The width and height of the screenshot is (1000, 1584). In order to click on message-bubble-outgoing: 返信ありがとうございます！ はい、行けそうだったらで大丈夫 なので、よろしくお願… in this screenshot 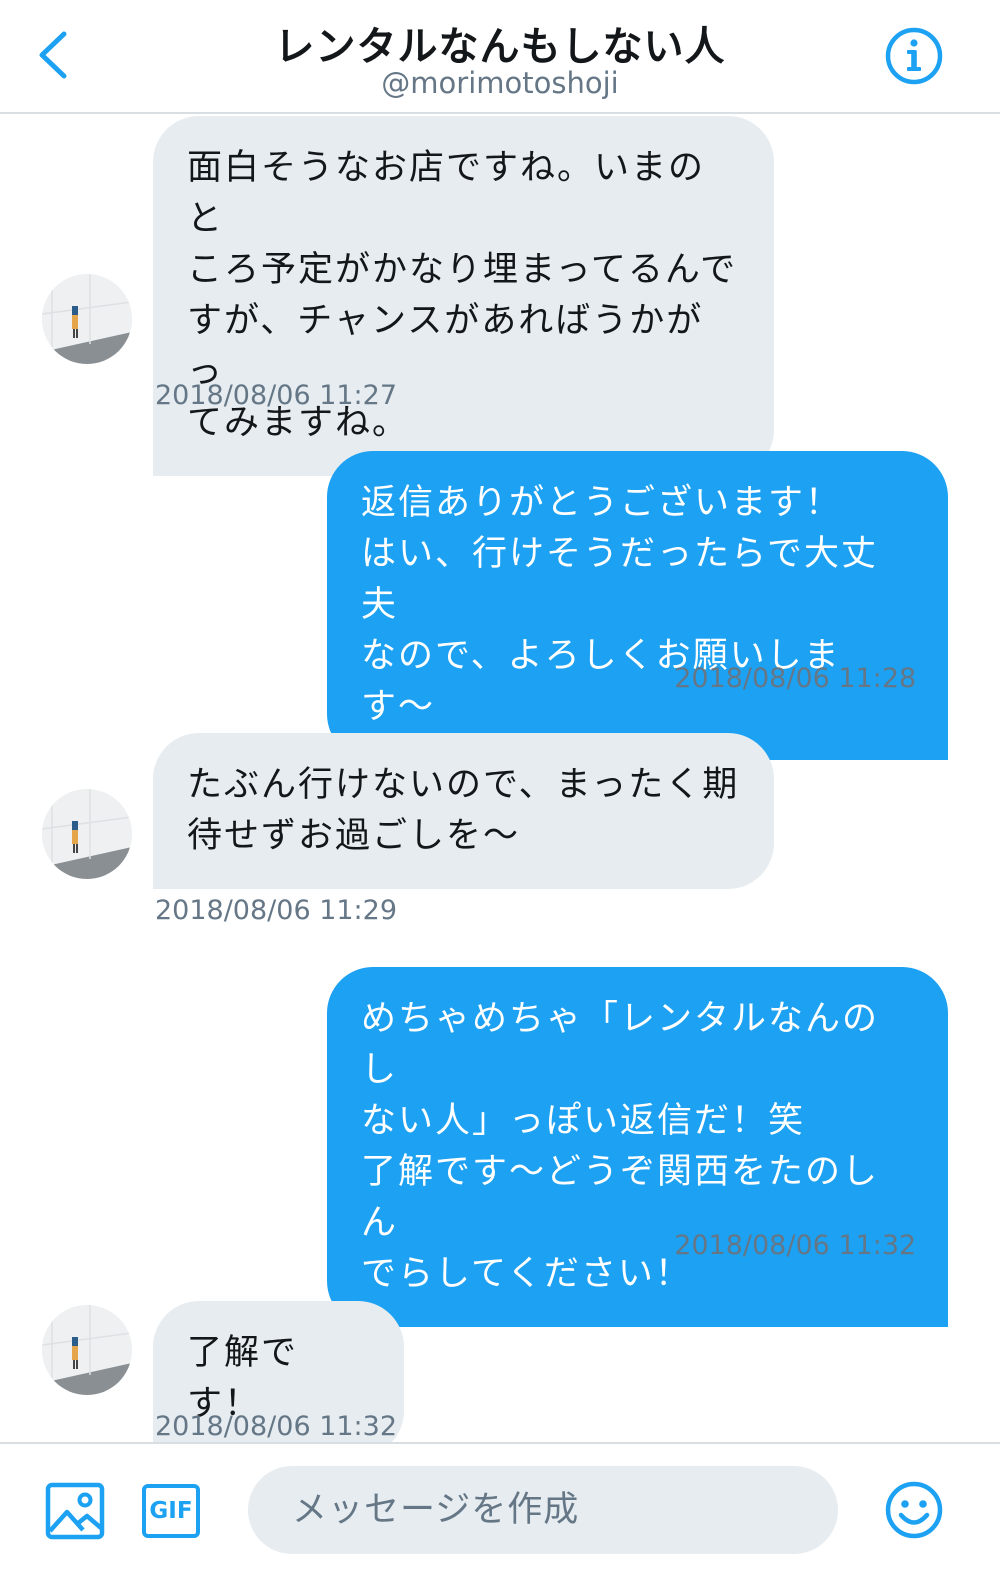, I will do `click(637, 605)`.